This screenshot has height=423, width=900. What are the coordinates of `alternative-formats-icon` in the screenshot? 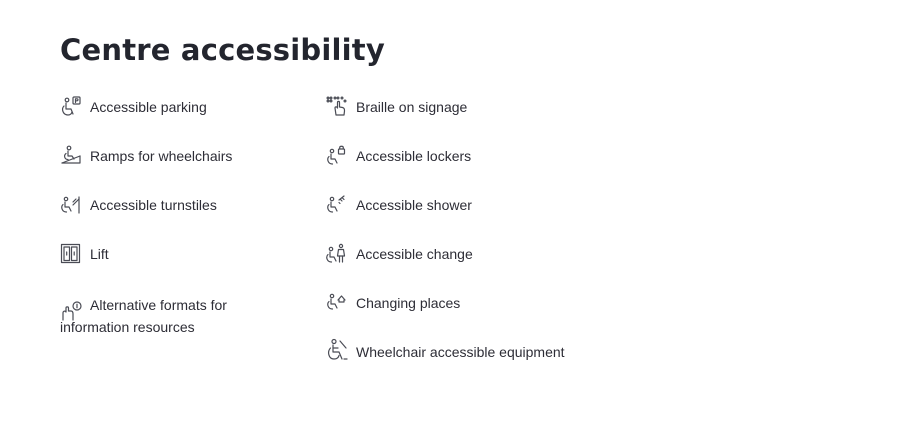 It's located at (71, 311).